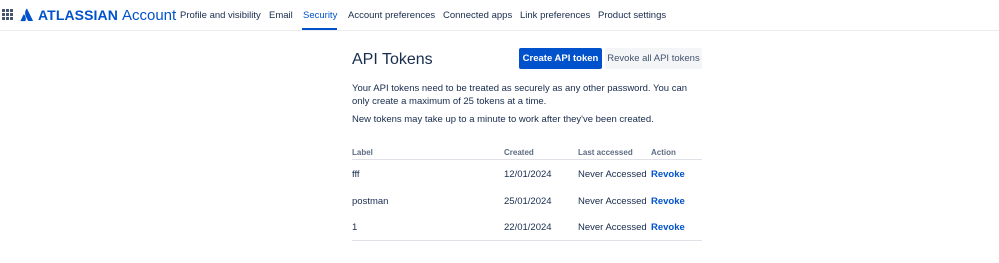  What do you see at coordinates (319, 29) in the screenshot?
I see `active-tab-indicator` at bounding box center [319, 29].